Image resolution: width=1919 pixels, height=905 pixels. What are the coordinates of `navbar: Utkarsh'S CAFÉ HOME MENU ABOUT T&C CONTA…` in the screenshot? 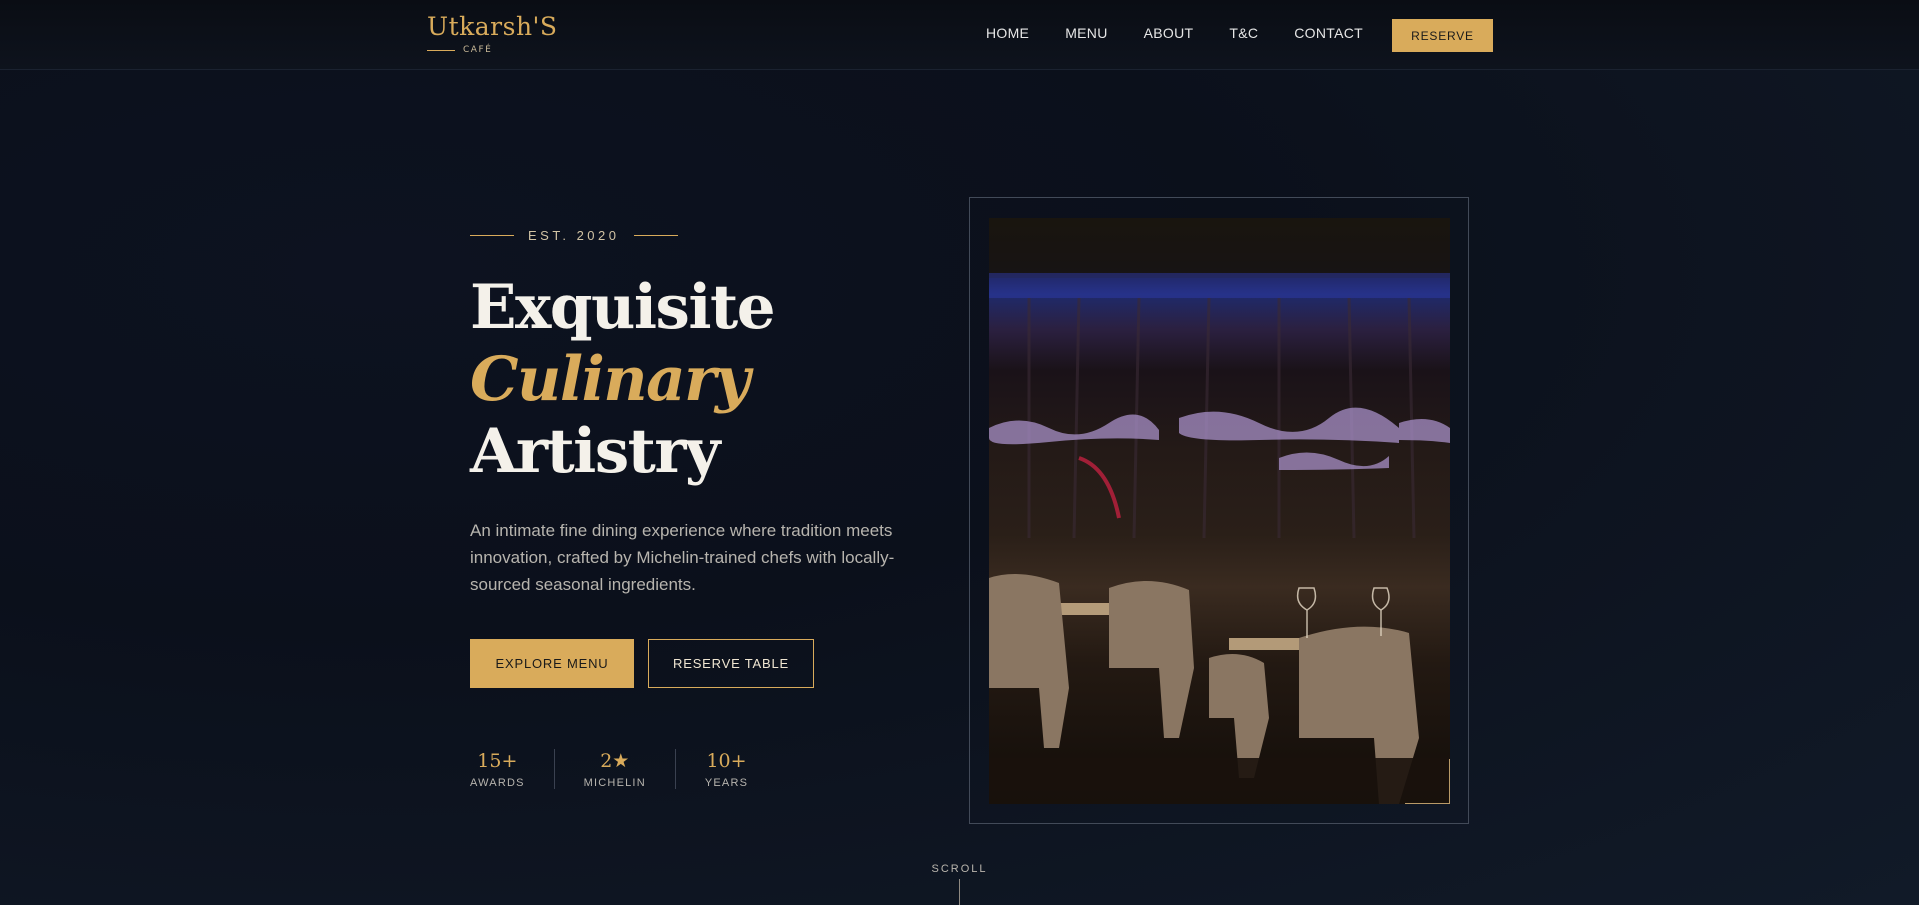 It's located at (959, 35).